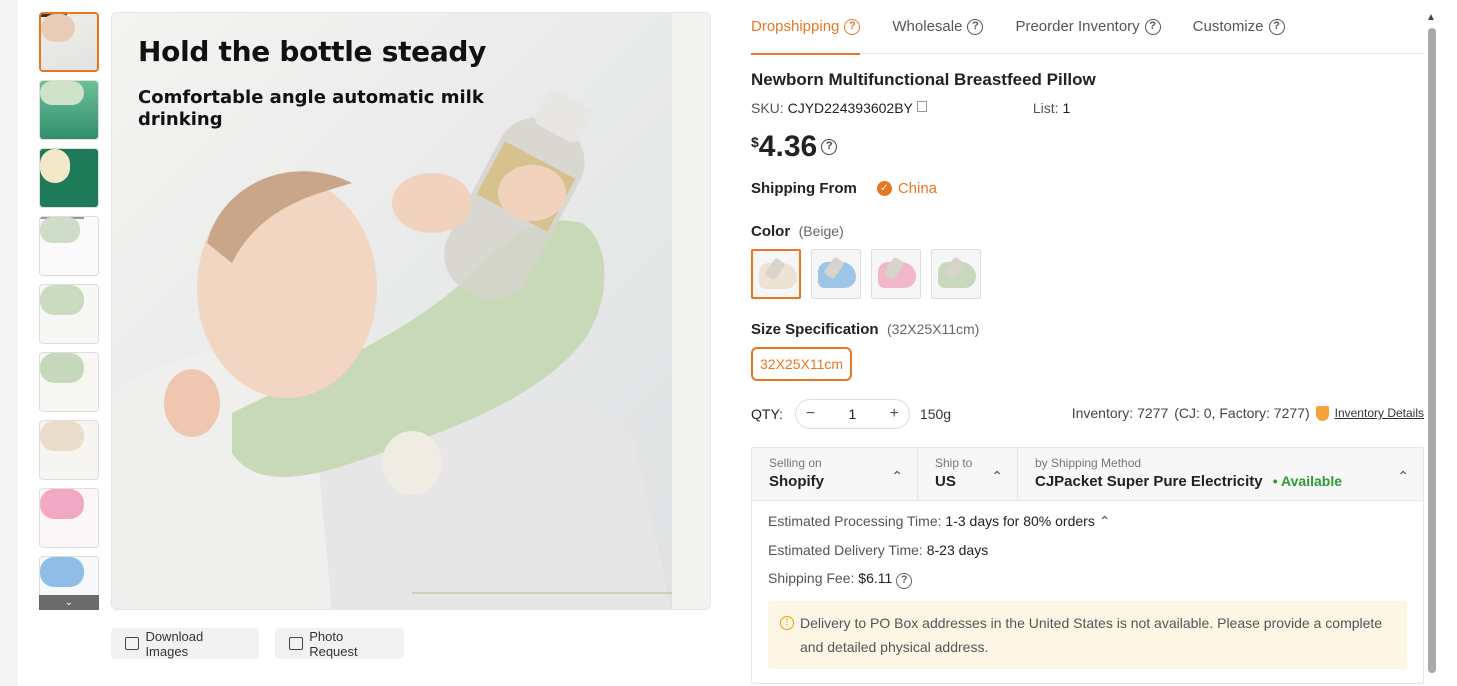  Describe the element at coordinates (788, 146) in the screenshot. I see `price-amount: 4.36` at that location.